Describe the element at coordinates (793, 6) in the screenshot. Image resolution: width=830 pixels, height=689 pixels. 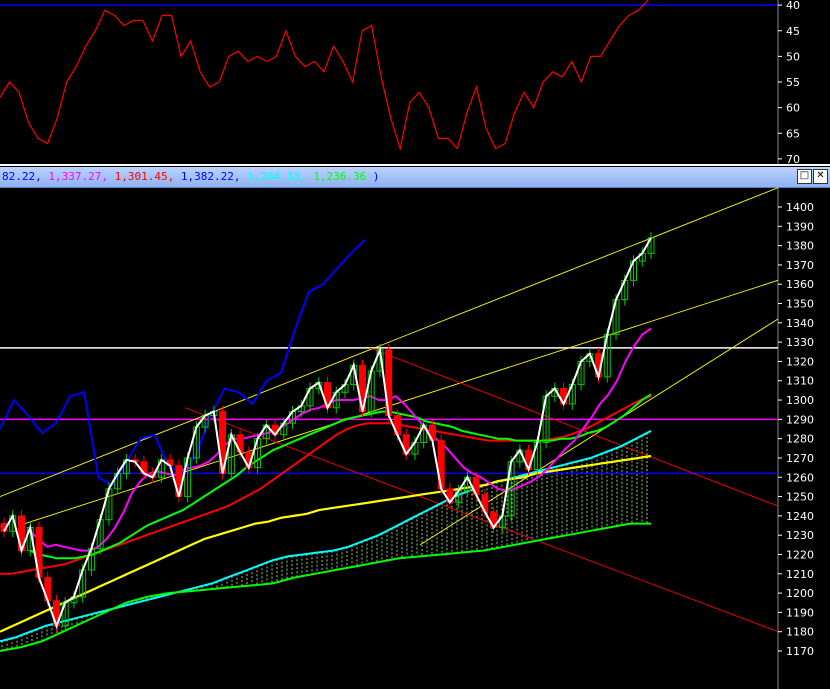
I see `rsi-tick-label: 40` at that location.